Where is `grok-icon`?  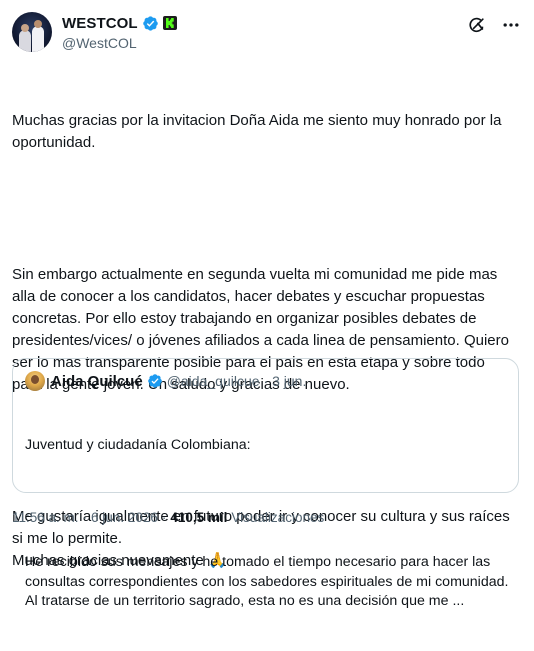
grok-icon is located at coordinates (477, 25).